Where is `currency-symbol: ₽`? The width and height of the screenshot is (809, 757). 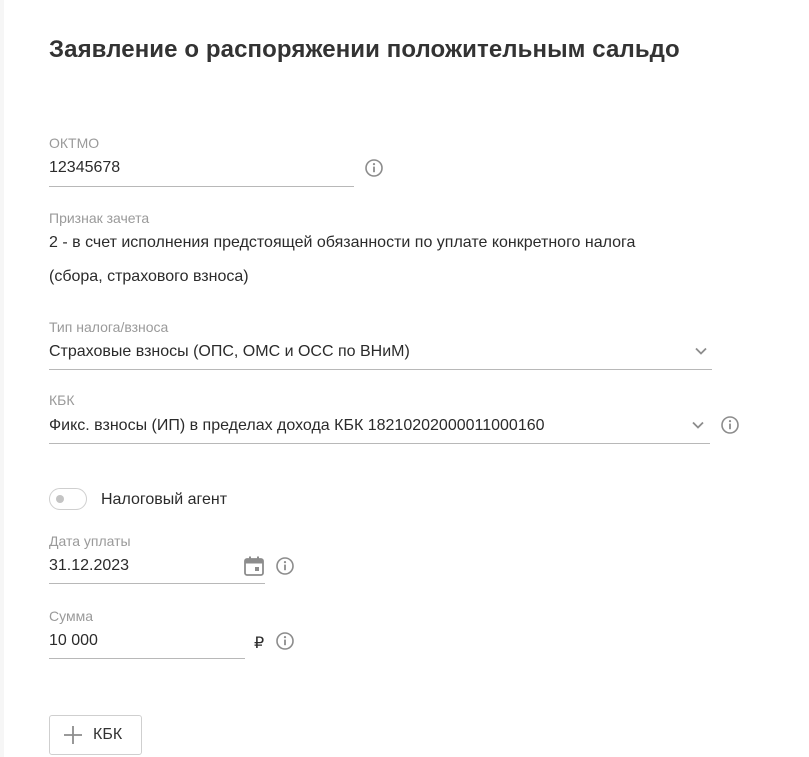
currency-symbol: ₽ is located at coordinates (259, 643).